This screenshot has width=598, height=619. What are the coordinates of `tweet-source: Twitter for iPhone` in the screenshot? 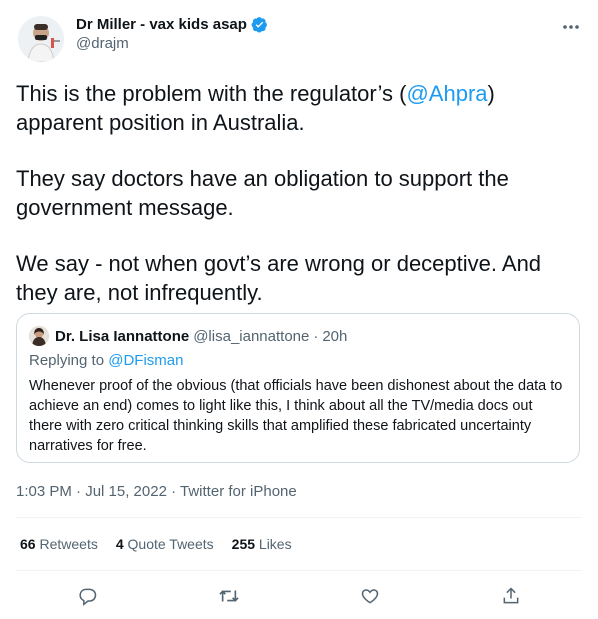 It's located at (238, 491).